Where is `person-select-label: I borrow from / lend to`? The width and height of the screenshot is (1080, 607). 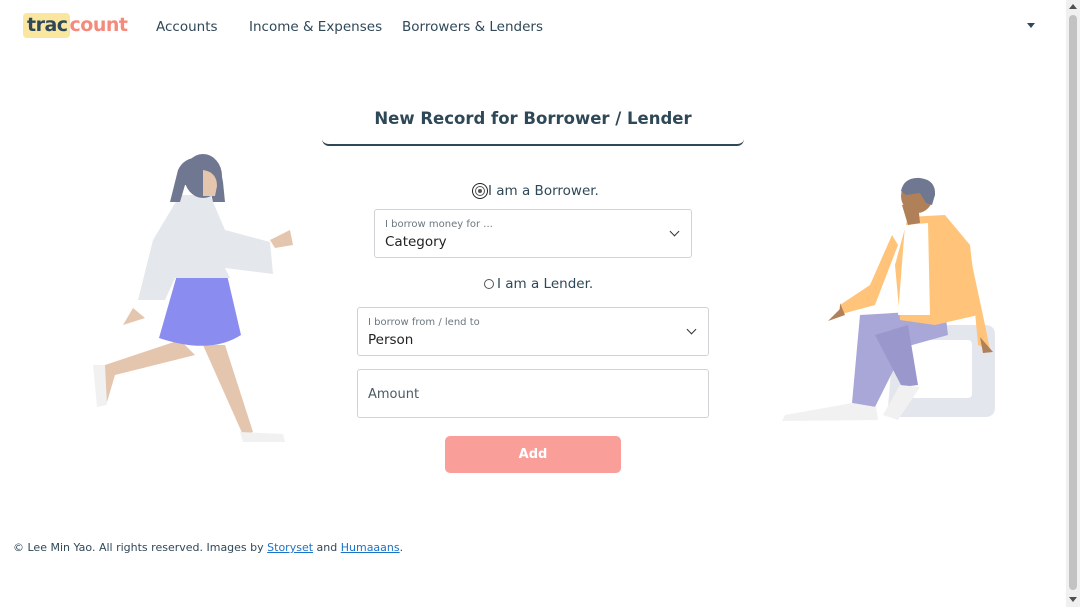
person-select-label: I borrow from / lend to is located at coordinates (424, 322).